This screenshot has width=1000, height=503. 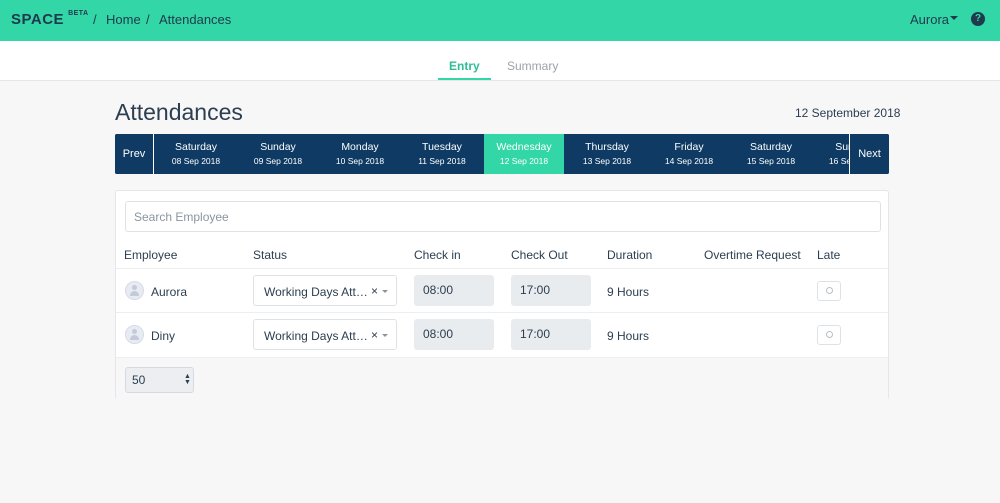 I want to click on day-date: 13 Sep 2018, so click(x=607, y=161).